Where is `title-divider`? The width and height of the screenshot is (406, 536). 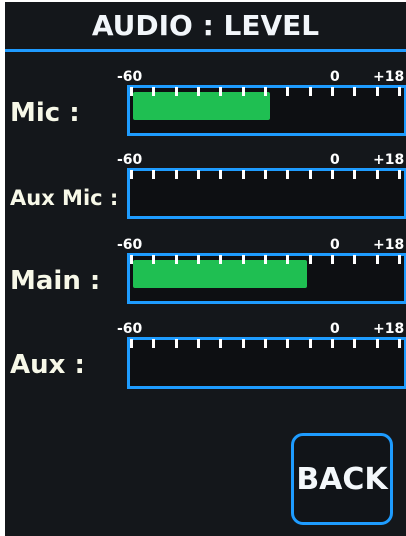 title-divider is located at coordinates (205, 50).